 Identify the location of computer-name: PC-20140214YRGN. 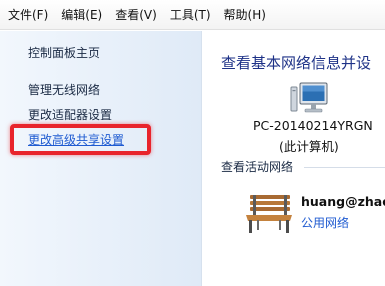
(313, 125).